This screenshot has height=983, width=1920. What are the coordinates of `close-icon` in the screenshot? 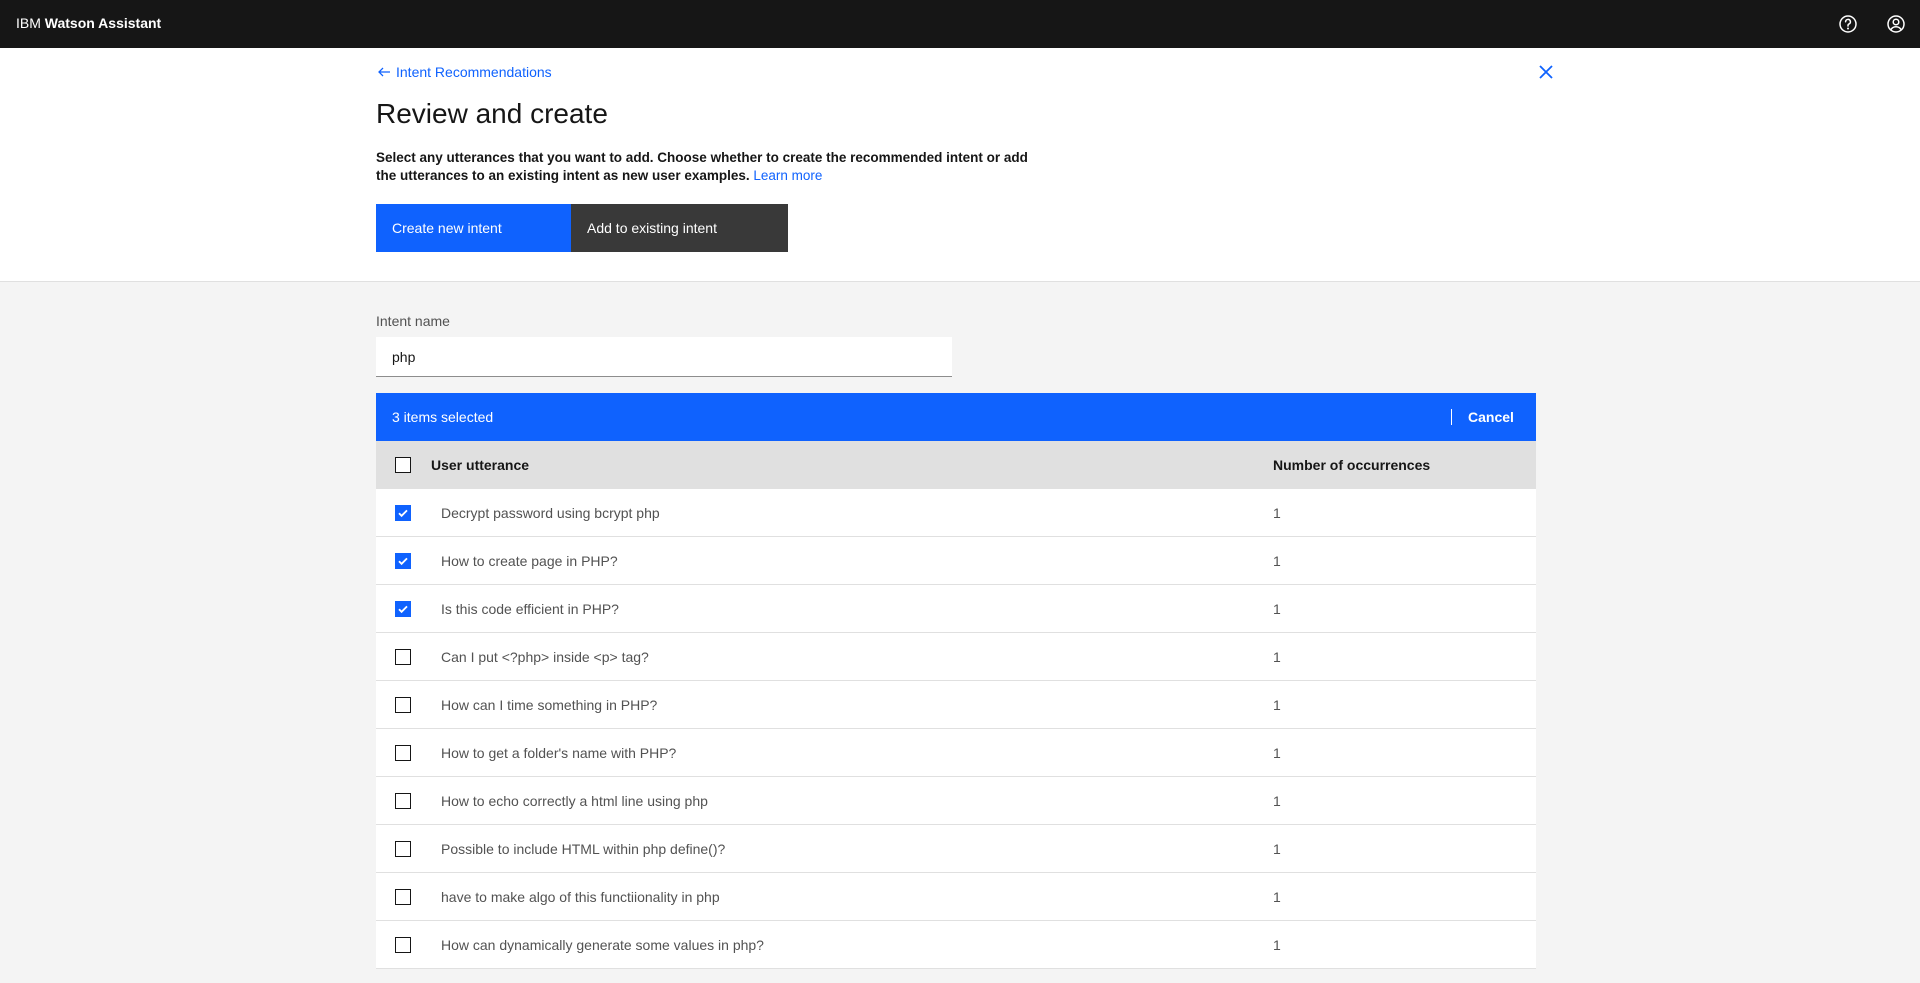 It's located at (1546, 72).